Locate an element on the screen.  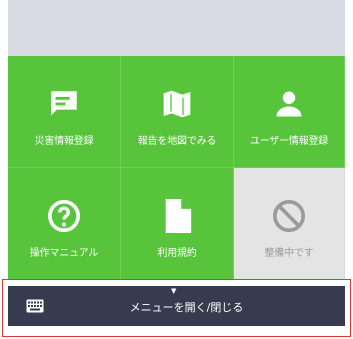
tile-user-info: ユーザー情報登録 is located at coordinates (289, 112).